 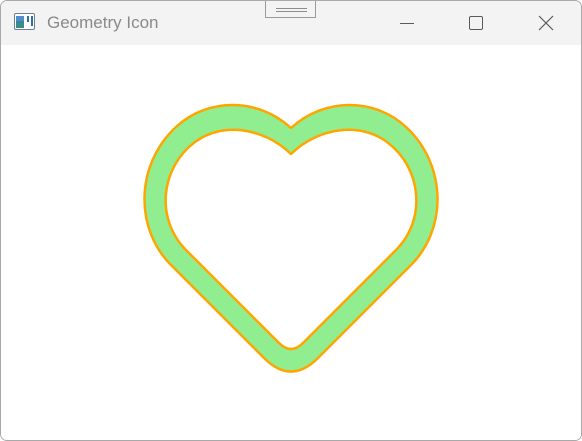 I want to click on minimize-button, so click(x=407, y=23).